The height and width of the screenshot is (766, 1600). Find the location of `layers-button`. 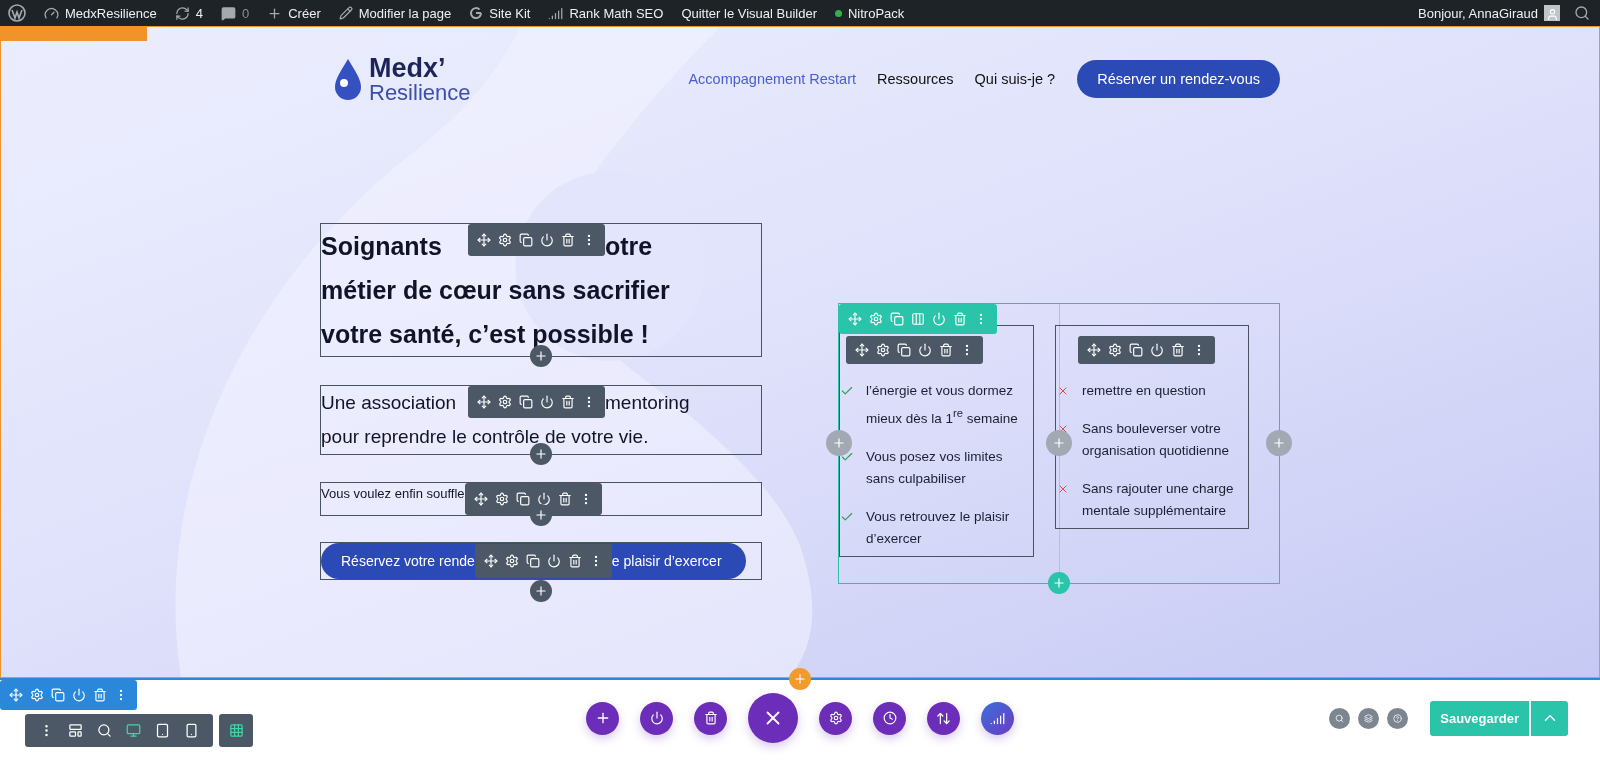

layers-button is located at coordinates (1369, 718).